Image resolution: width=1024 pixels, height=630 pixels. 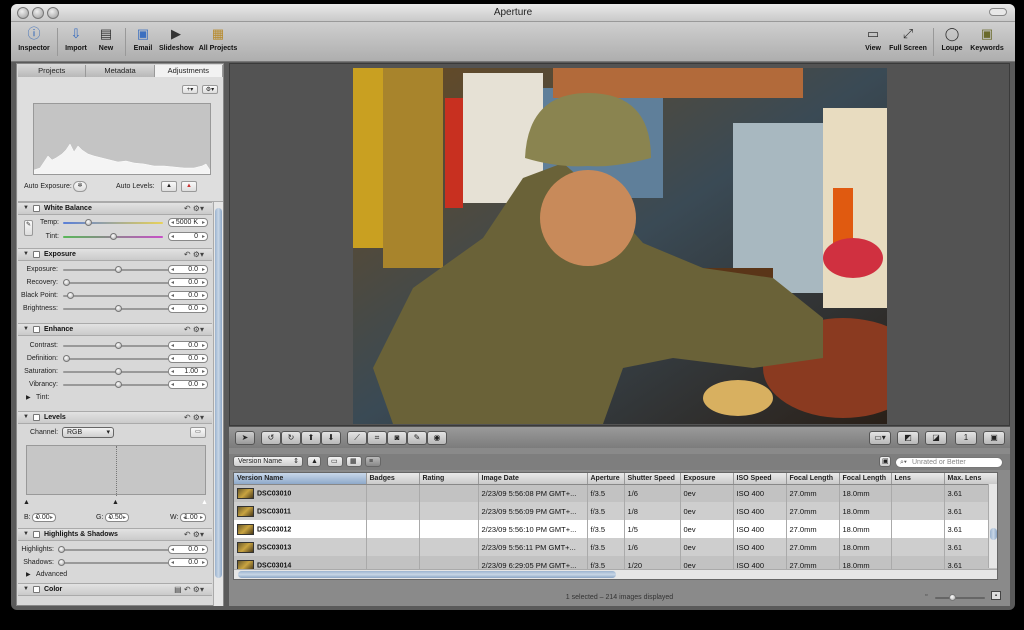 I want to click on enhance-checkbox, so click(x=36, y=329).